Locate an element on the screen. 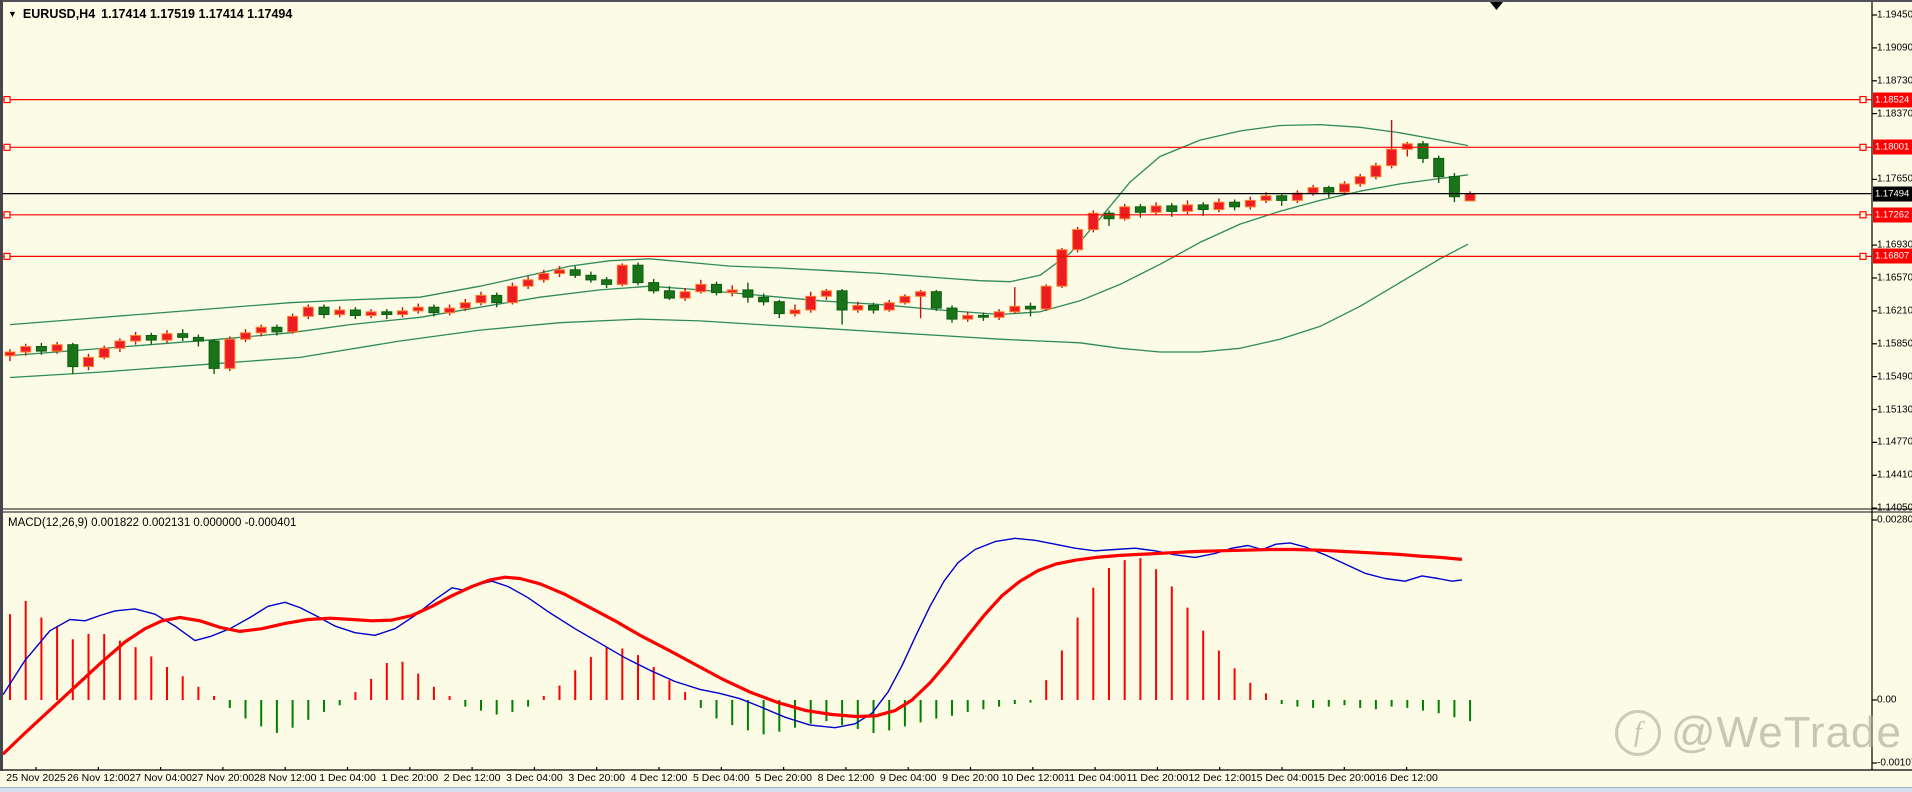 The height and width of the screenshot is (792, 1912). time-axis-label: 15 Dec 04:00 is located at coordinates (1282, 778).